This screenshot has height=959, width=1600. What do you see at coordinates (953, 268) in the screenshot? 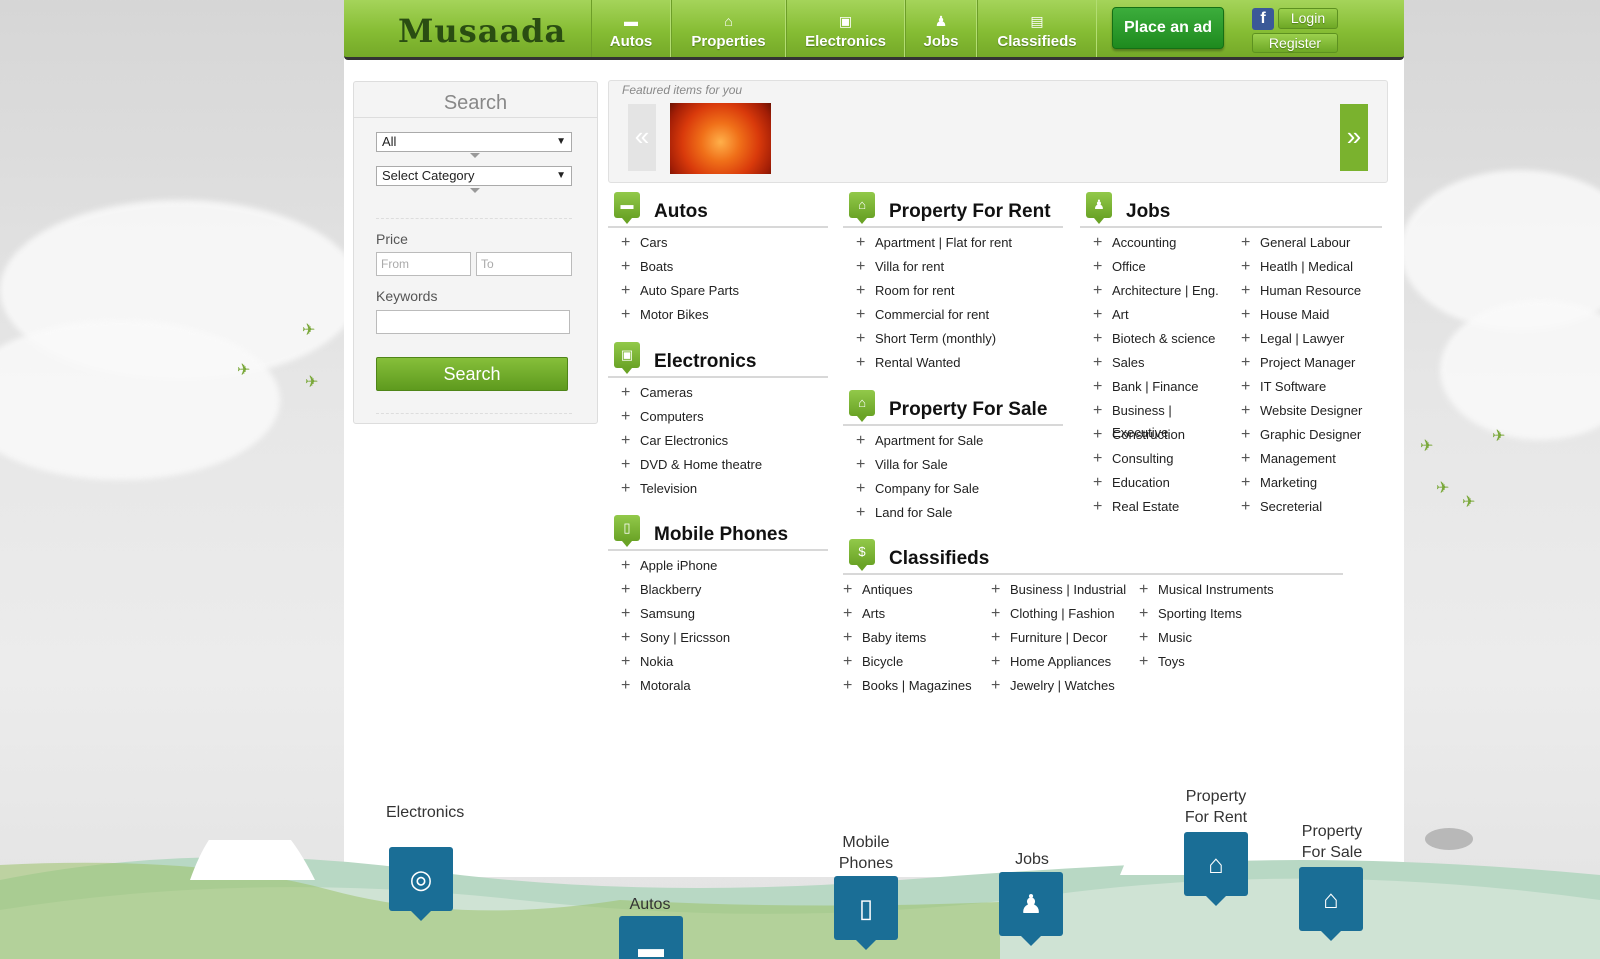
I see `list-item: Villa for rent` at bounding box center [953, 268].